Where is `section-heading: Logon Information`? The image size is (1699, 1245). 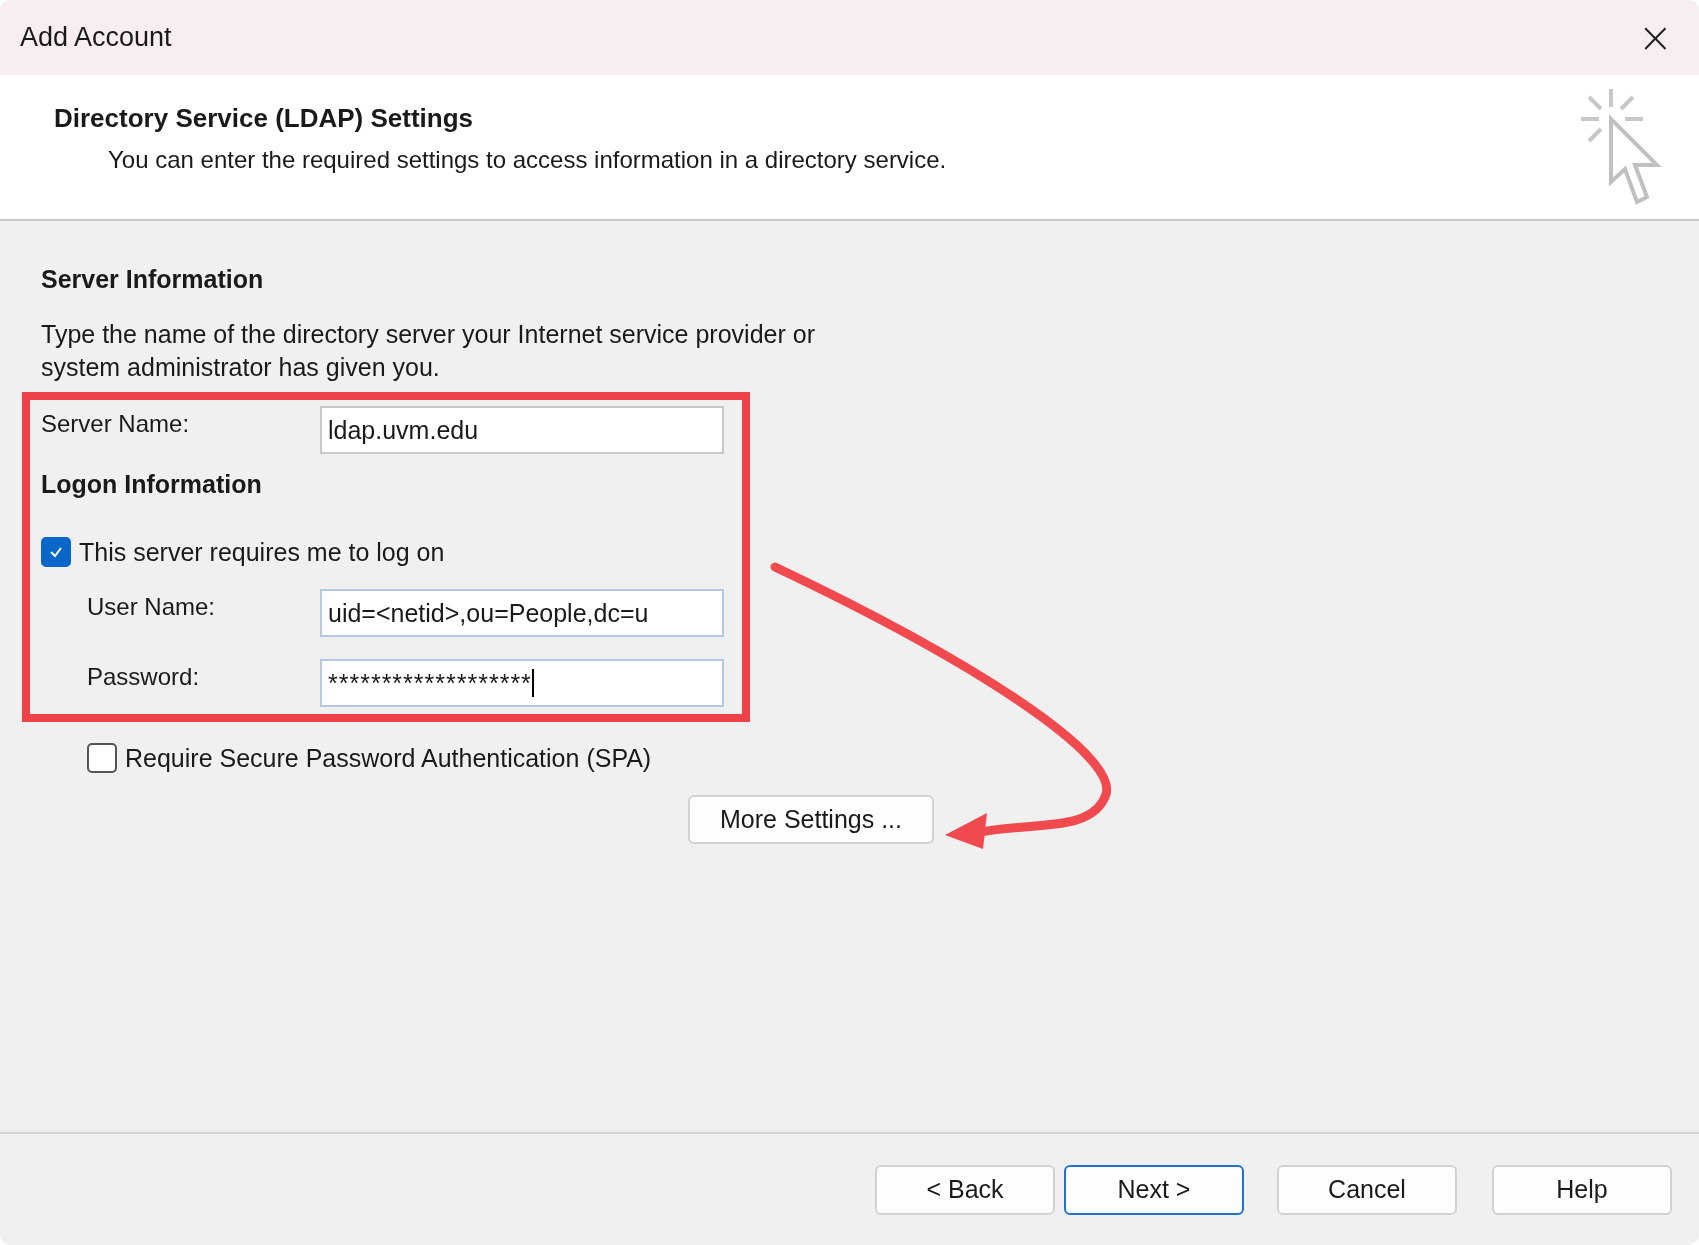 section-heading: Logon Information is located at coordinates (151, 484).